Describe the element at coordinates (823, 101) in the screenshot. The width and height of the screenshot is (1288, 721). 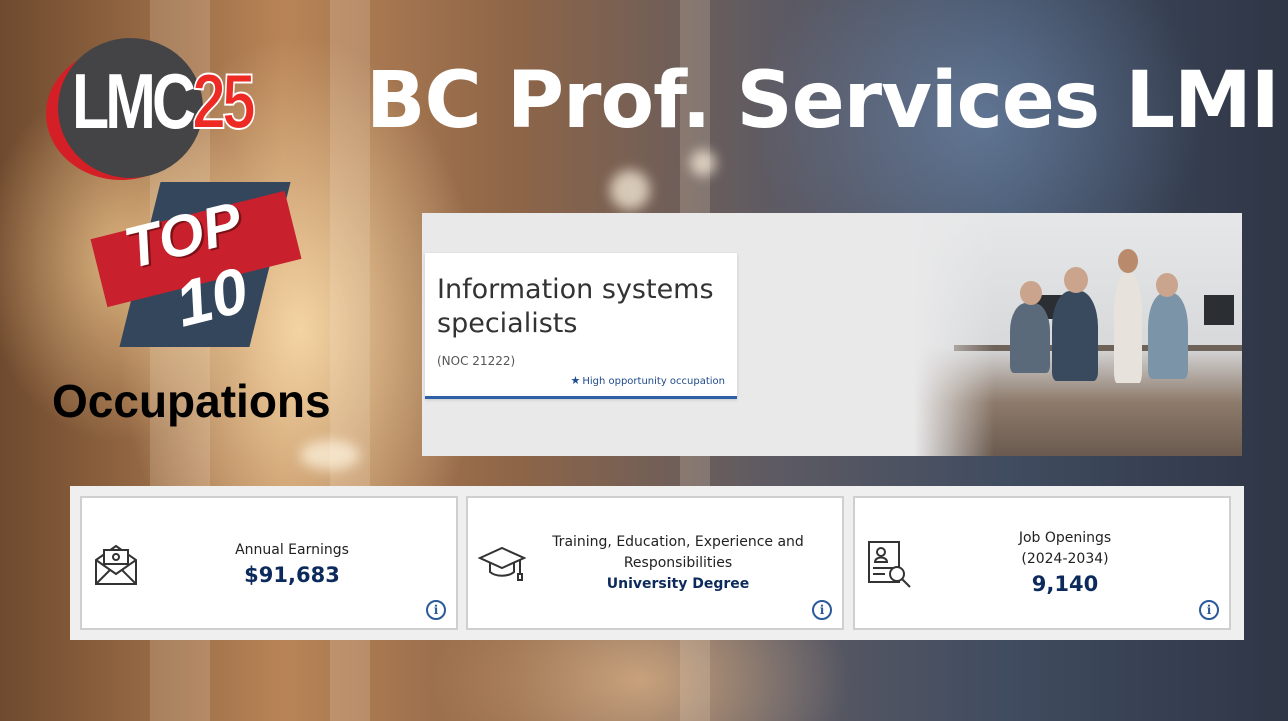
I see `page-title: BC Prof. Services LMI` at that location.